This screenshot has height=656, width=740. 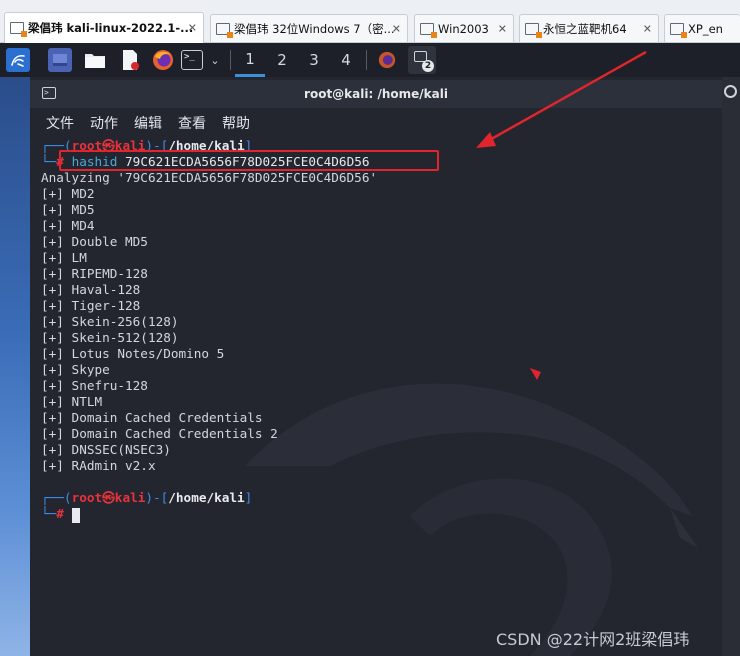 What do you see at coordinates (157, 497) in the screenshot?
I see `prompt-mid: )-[` at bounding box center [157, 497].